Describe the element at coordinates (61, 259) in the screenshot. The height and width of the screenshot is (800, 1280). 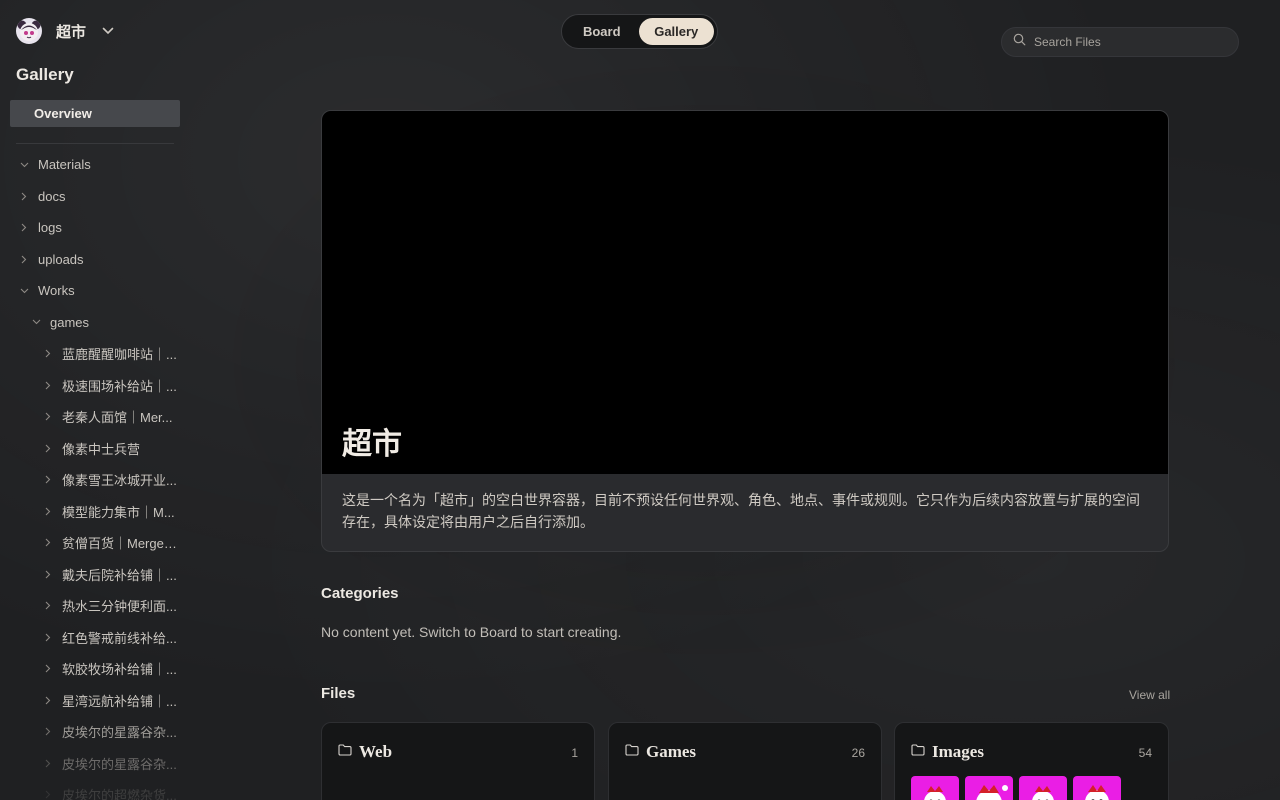
I see `tree-item-label: uploads` at that location.